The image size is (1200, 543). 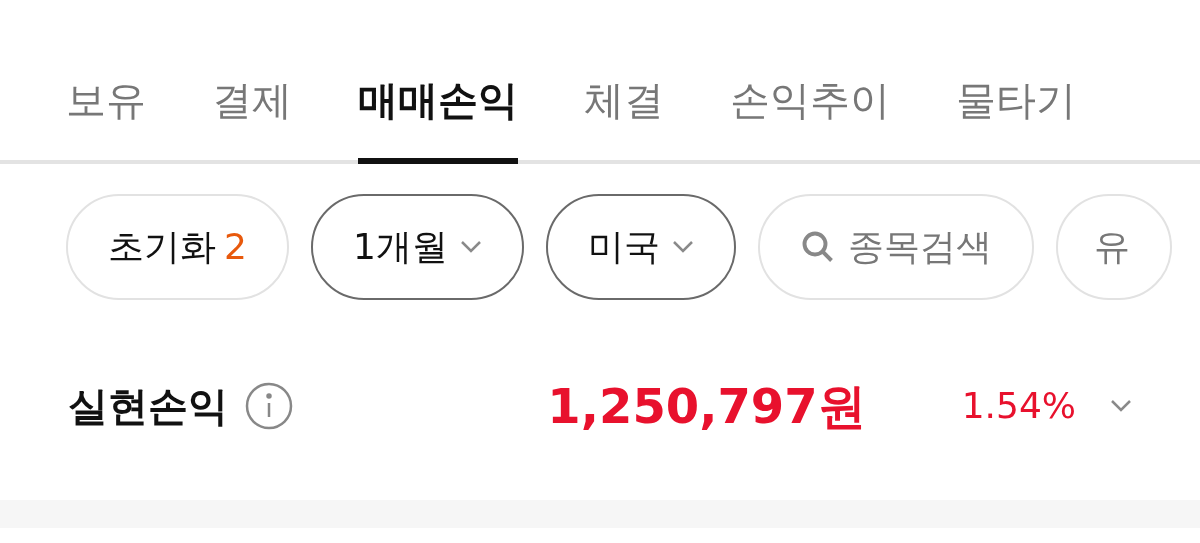 I want to click on tab: 물타기, so click(x=1016, y=117).